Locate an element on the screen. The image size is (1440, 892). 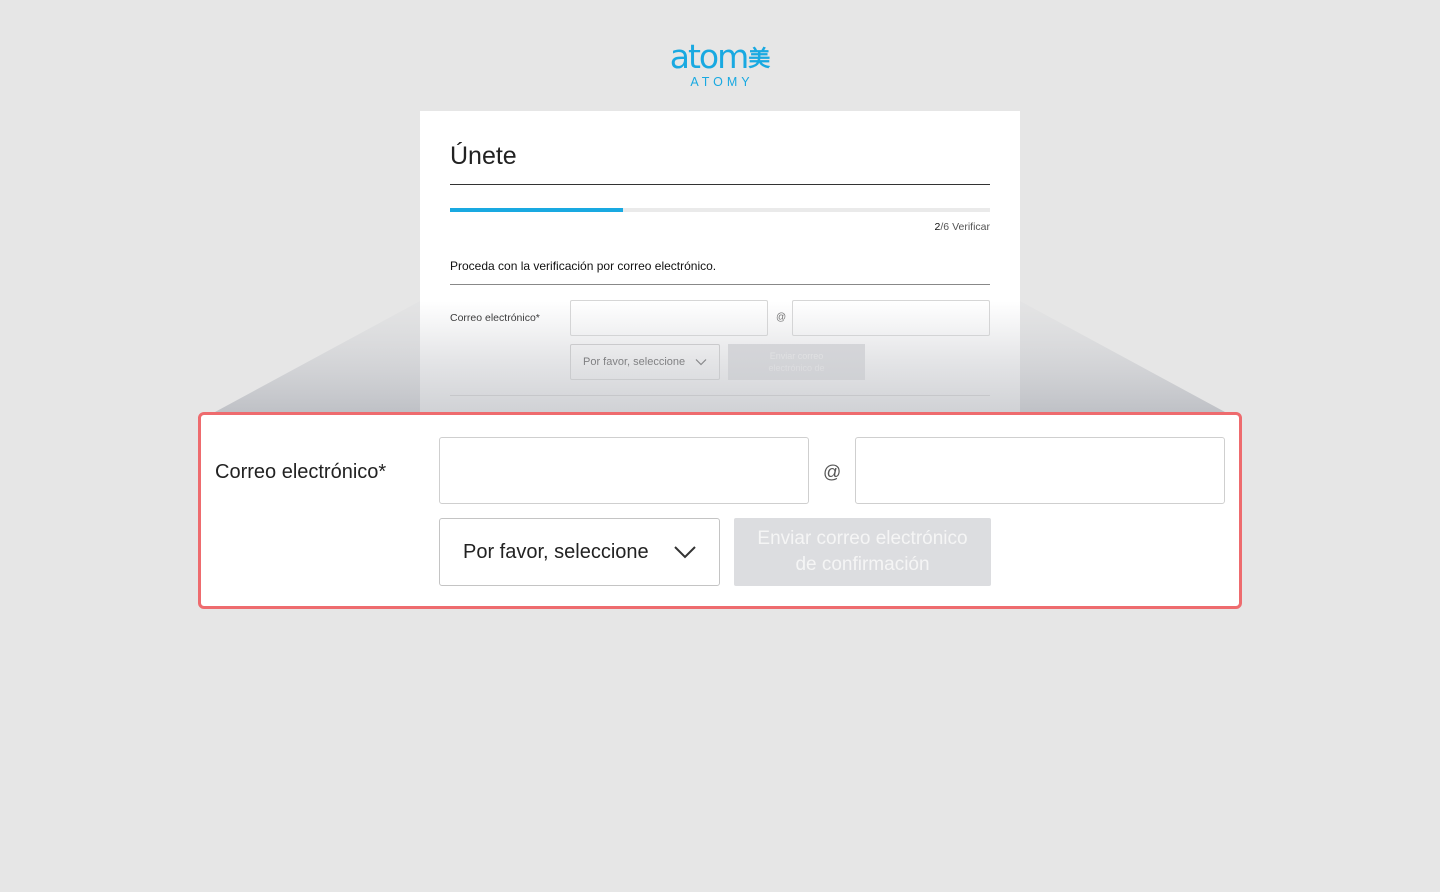
email-label: Correo electrónico* is located at coordinates (495, 318).